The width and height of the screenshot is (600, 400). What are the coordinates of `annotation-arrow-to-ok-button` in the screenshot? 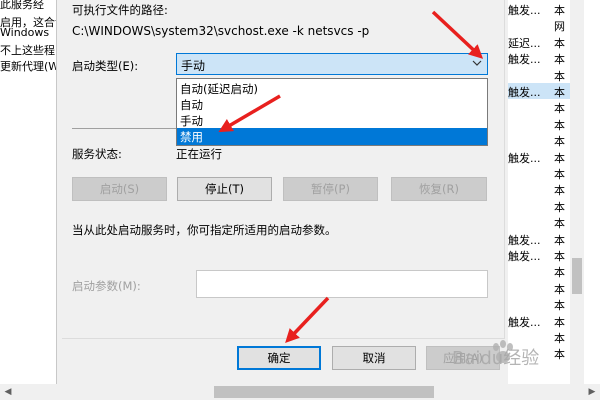 It's located at (307, 320).